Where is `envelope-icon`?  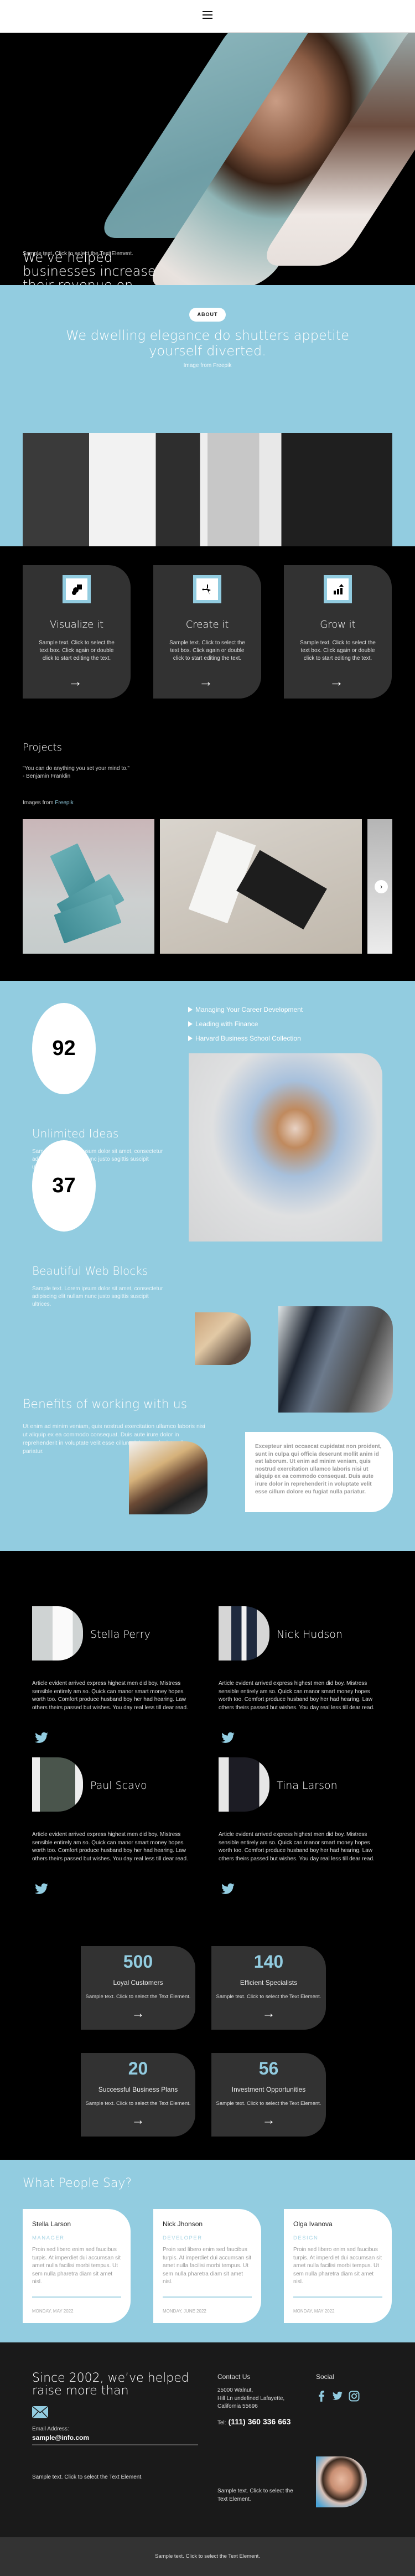 envelope-icon is located at coordinates (40, 2412).